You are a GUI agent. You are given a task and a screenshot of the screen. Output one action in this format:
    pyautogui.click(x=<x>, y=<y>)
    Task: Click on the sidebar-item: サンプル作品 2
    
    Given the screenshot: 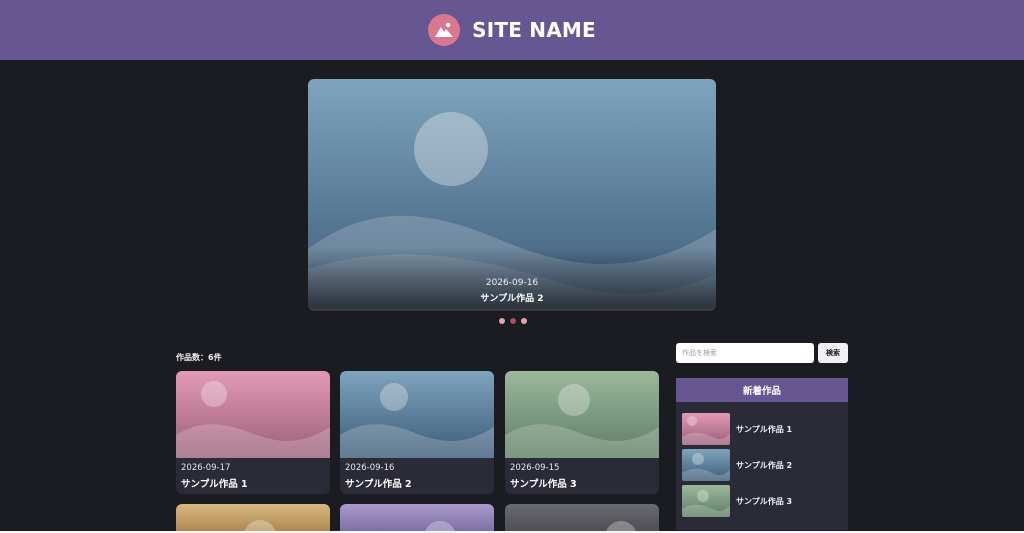 What is the action you would take?
    pyautogui.click(x=762, y=465)
    